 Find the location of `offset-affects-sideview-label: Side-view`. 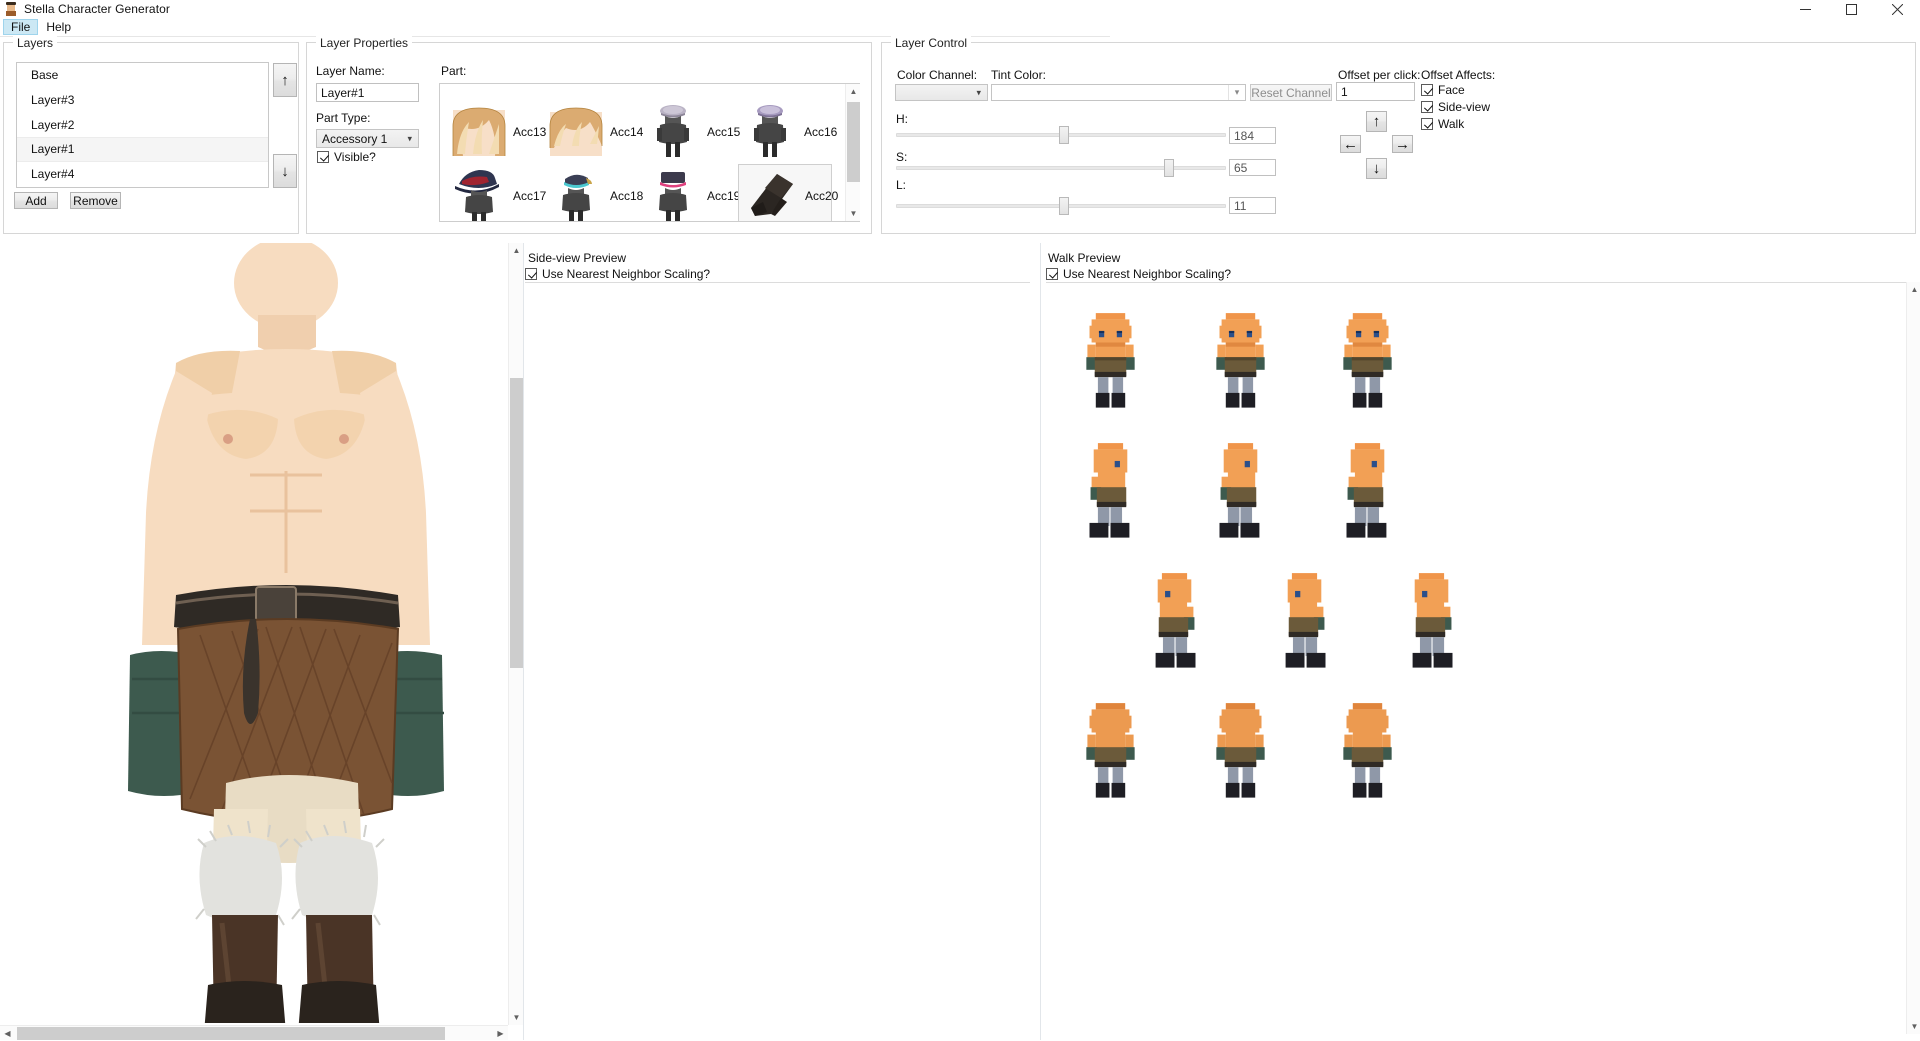

offset-affects-sideview-label: Side-view is located at coordinates (1464, 107).